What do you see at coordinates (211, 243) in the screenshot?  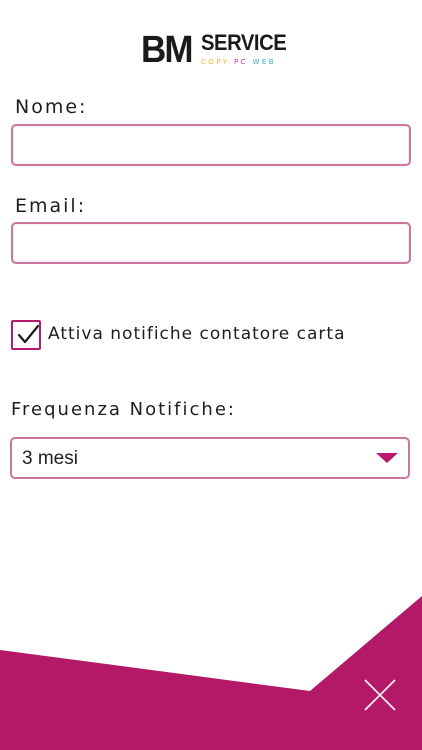 I see `email-field` at bounding box center [211, 243].